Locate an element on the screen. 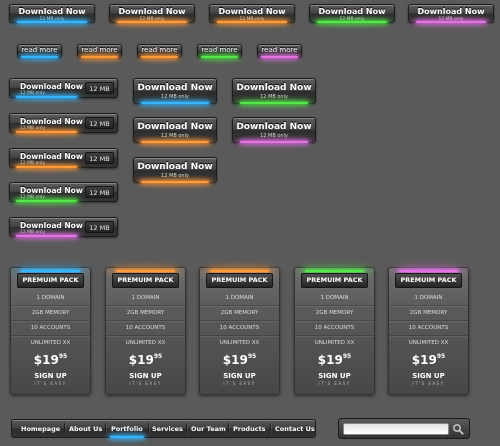  download-button-large-4: Download Now 12 MB only is located at coordinates (274, 130).